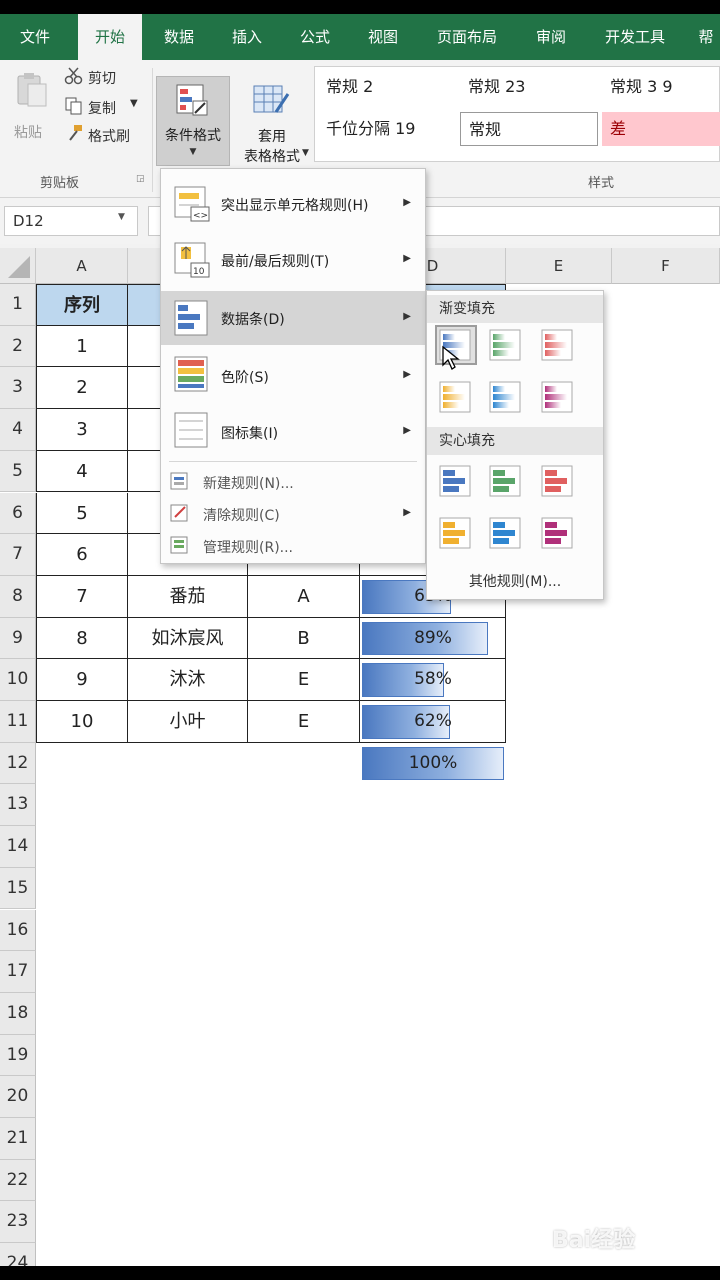 The width and height of the screenshot is (720, 1280). Describe the element at coordinates (18, 680) in the screenshot. I see `row-header: 10` at that location.